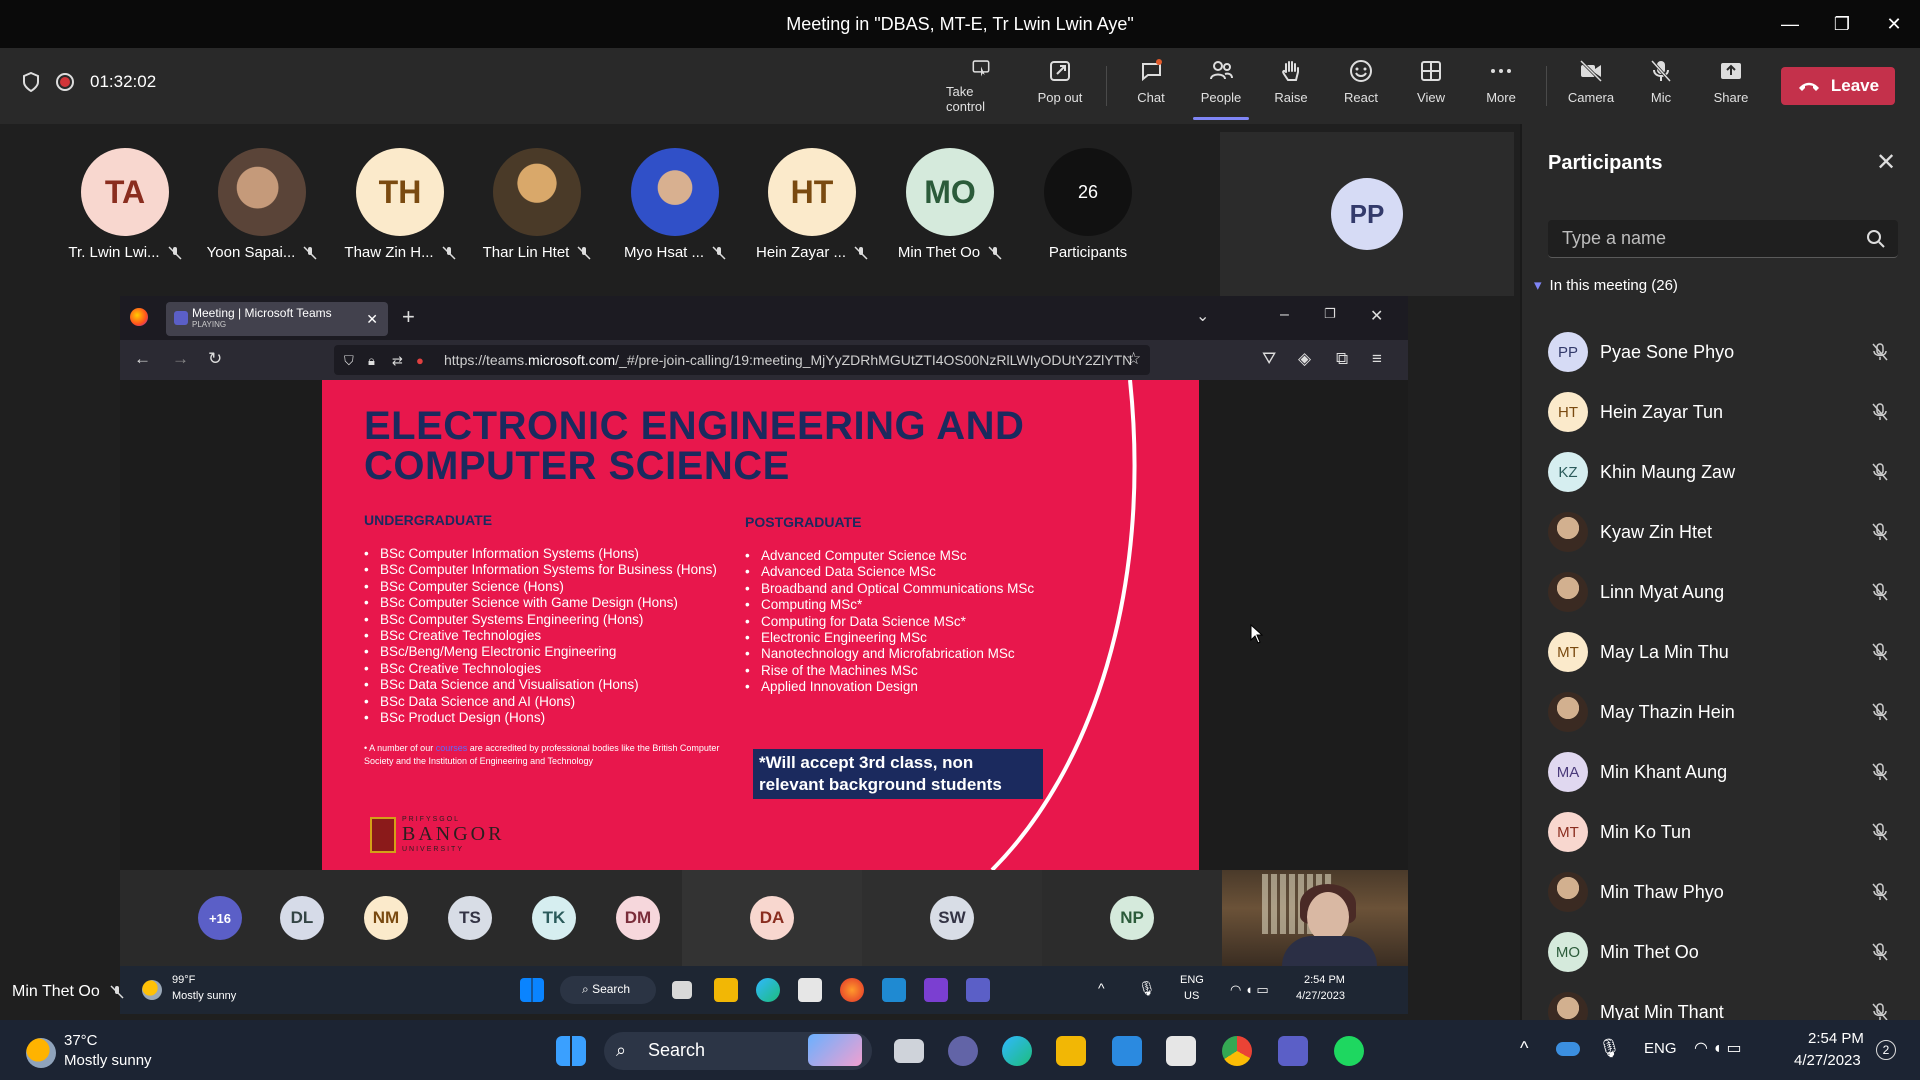 The width and height of the screenshot is (1920, 1080). I want to click on camera-button: Camera, so click(1591, 86).